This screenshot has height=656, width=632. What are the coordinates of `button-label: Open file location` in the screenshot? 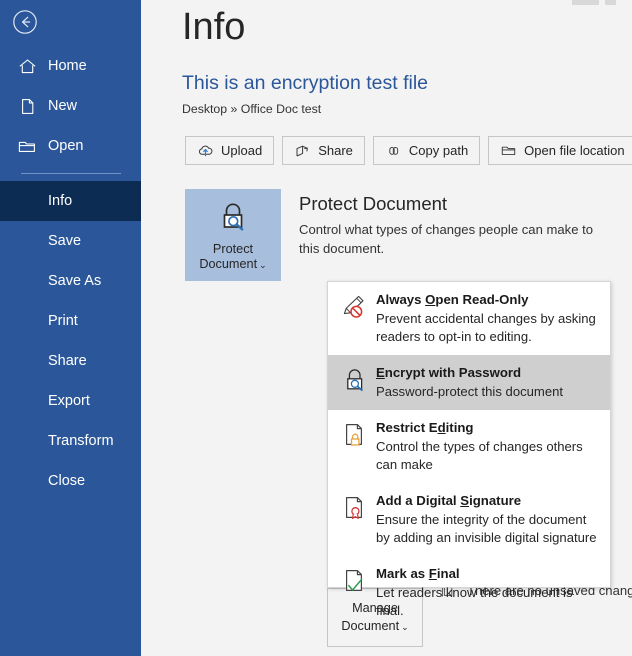 It's located at (574, 150).